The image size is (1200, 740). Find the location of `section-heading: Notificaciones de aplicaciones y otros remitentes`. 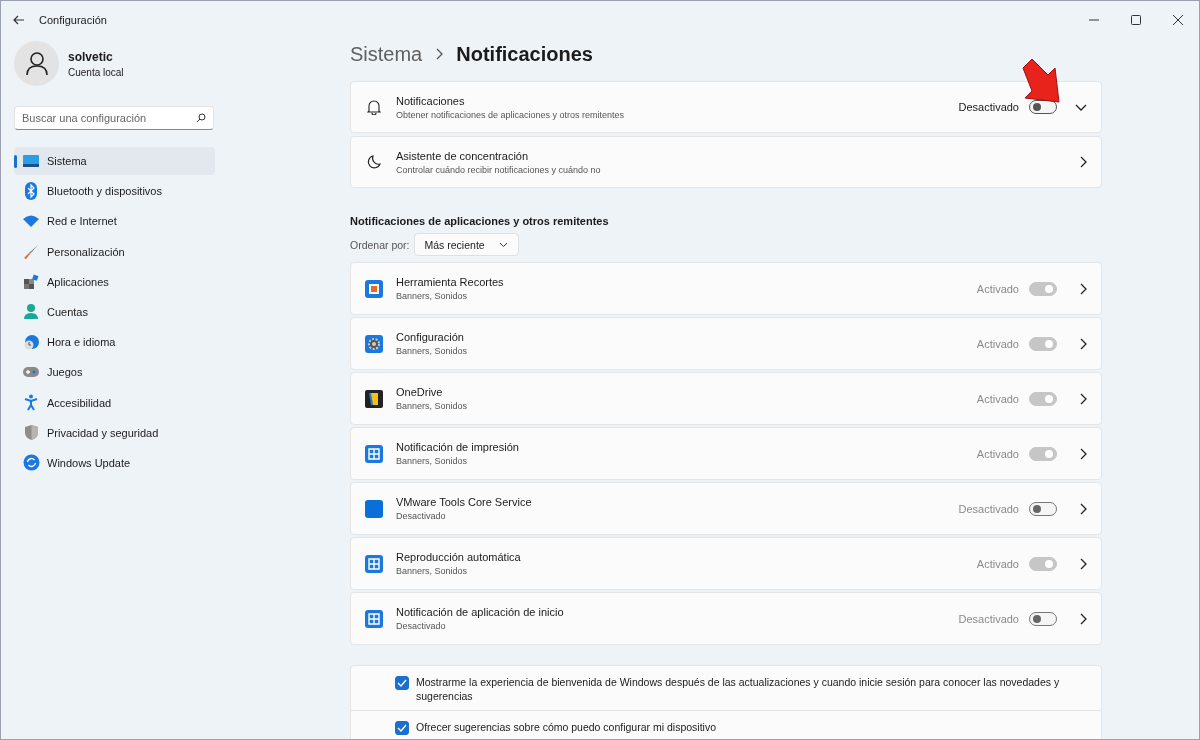

section-heading: Notificaciones de aplicaciones y otros remitentes is located at coordinates (480, 221).